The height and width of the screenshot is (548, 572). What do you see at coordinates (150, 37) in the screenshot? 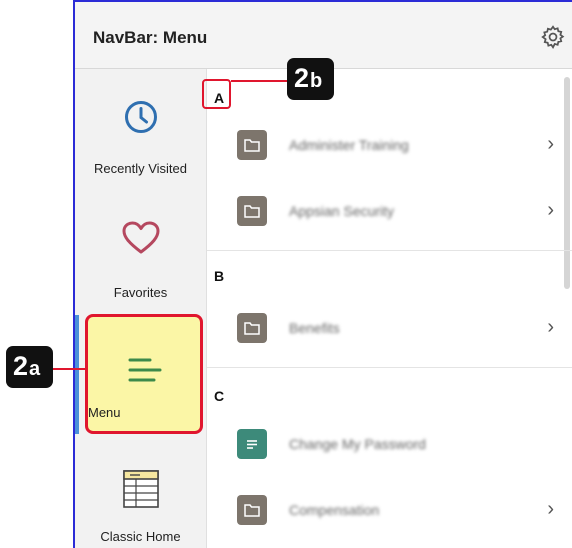
I see `navbar-title: NavBar: Menu` at bounding box center [150, 37].